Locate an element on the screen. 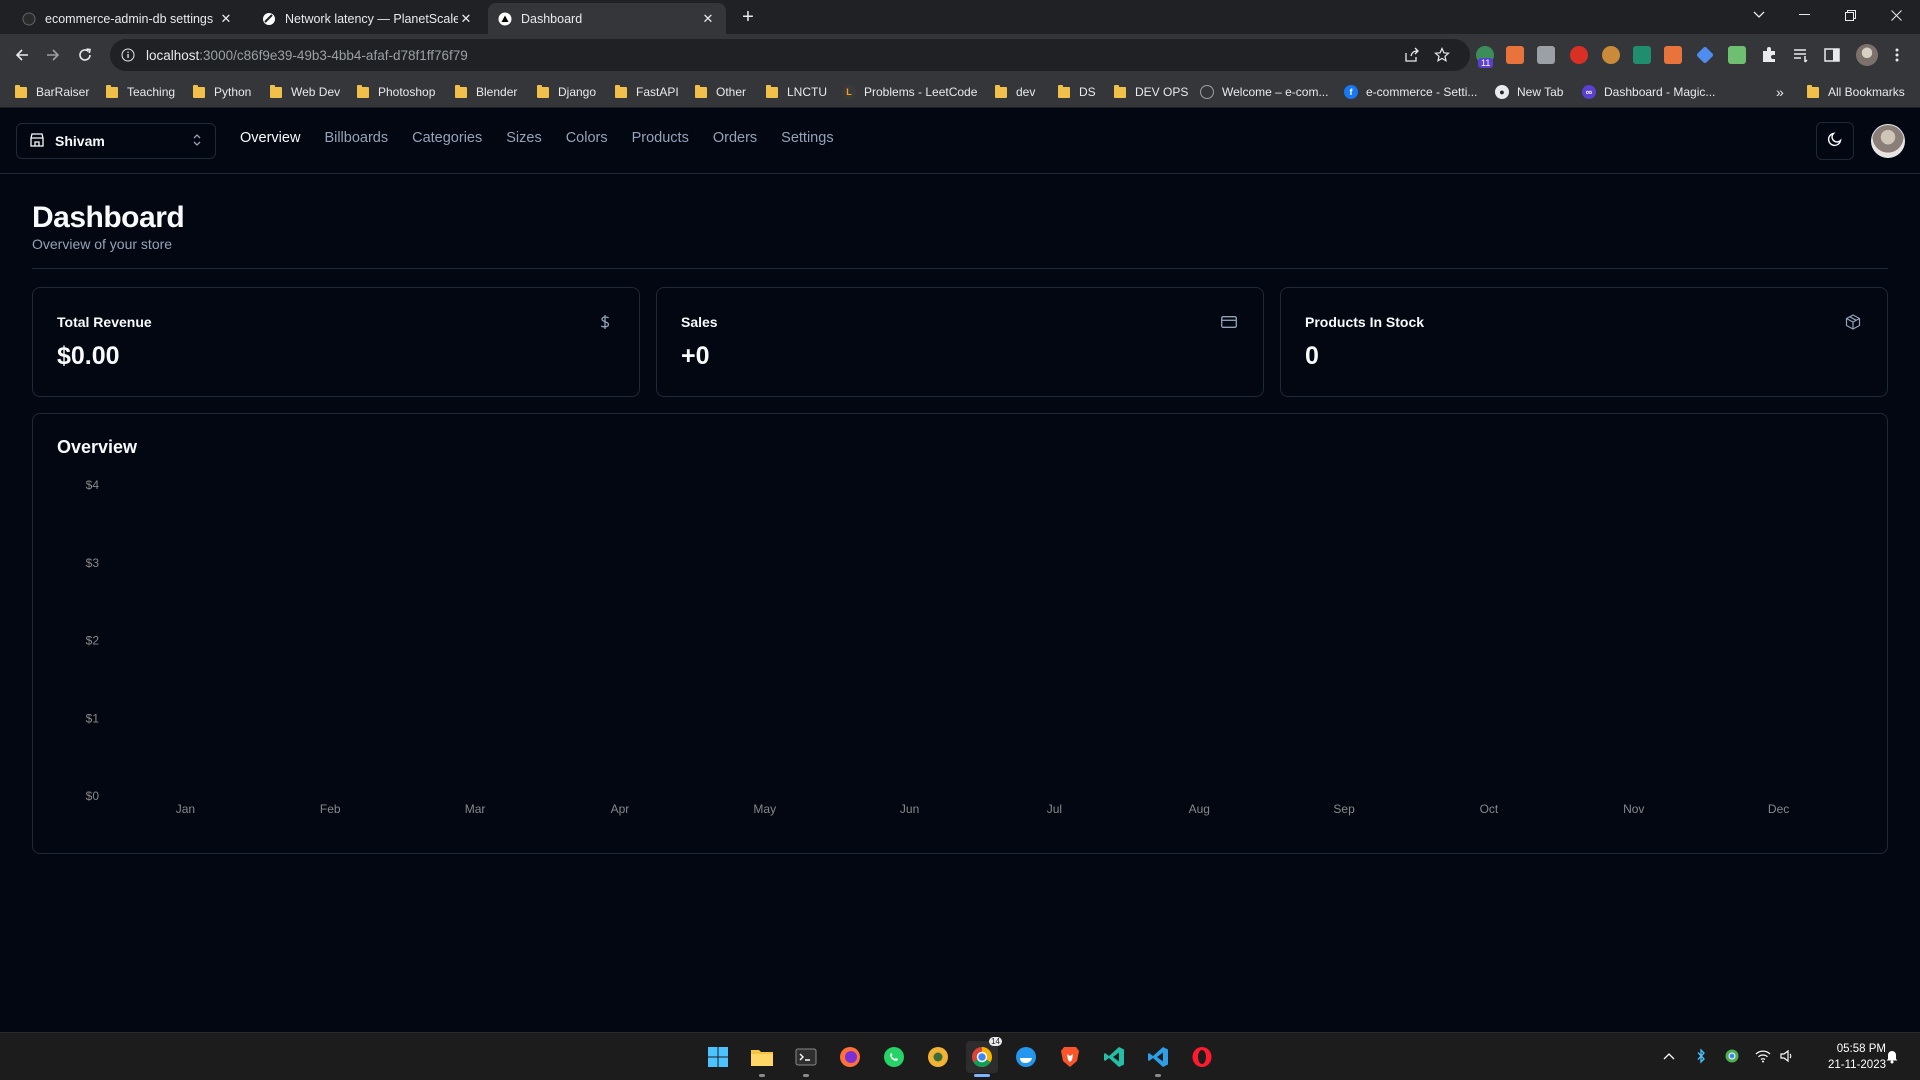  y-tick-label: $2 is located at coordinates (93, 641).